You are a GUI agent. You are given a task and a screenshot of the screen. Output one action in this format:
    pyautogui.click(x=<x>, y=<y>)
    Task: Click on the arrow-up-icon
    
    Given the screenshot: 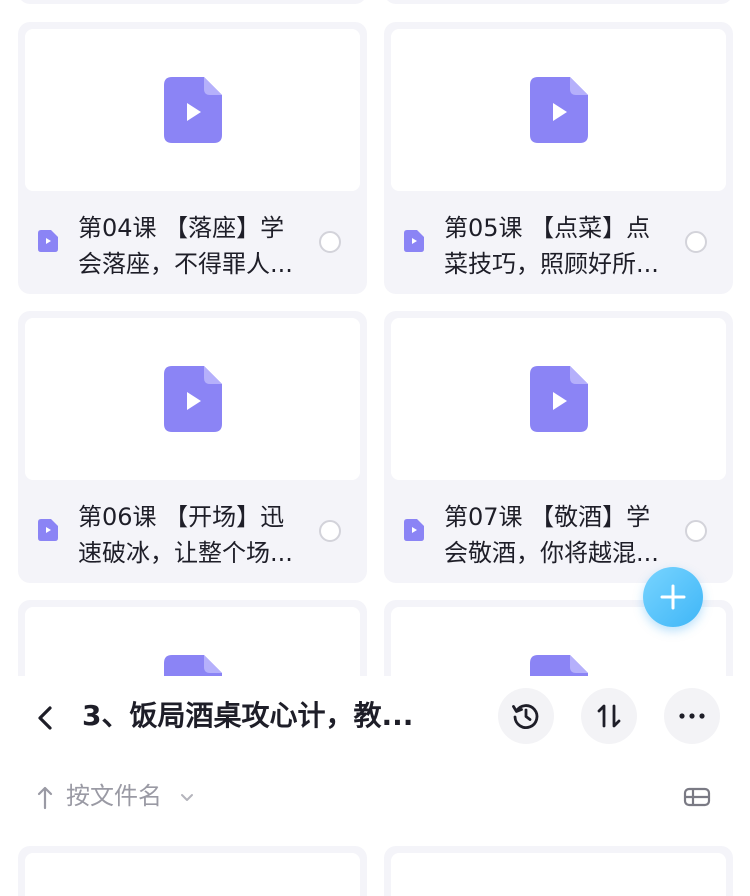 What is the action you would take?
    pyautogui.click(x=45, y=797)
    